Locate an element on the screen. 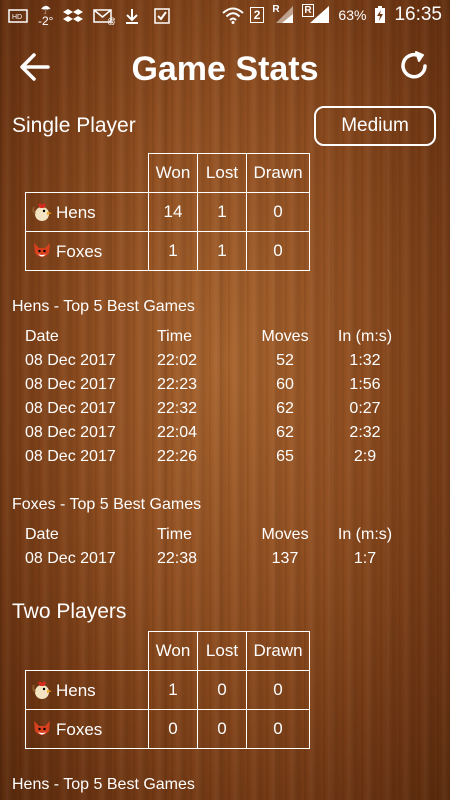 The height and width of the screenshot is (800, 450). temperature: -2° is located at coordinates (46, 21).